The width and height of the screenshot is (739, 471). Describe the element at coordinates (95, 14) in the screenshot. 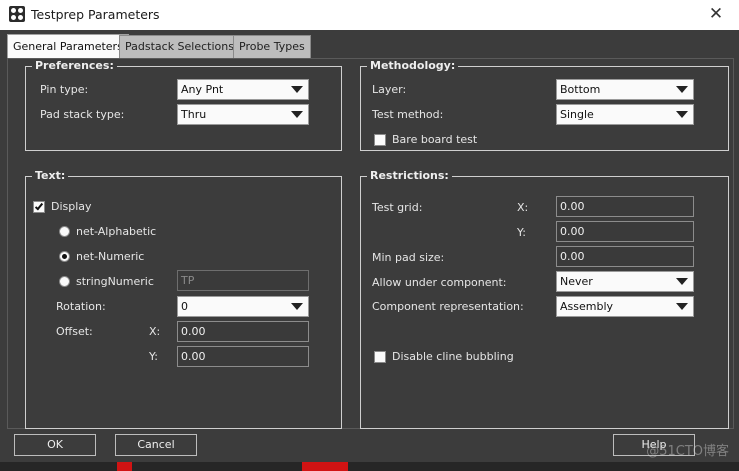

I see `window-title: Testprep Parameters` at that location.